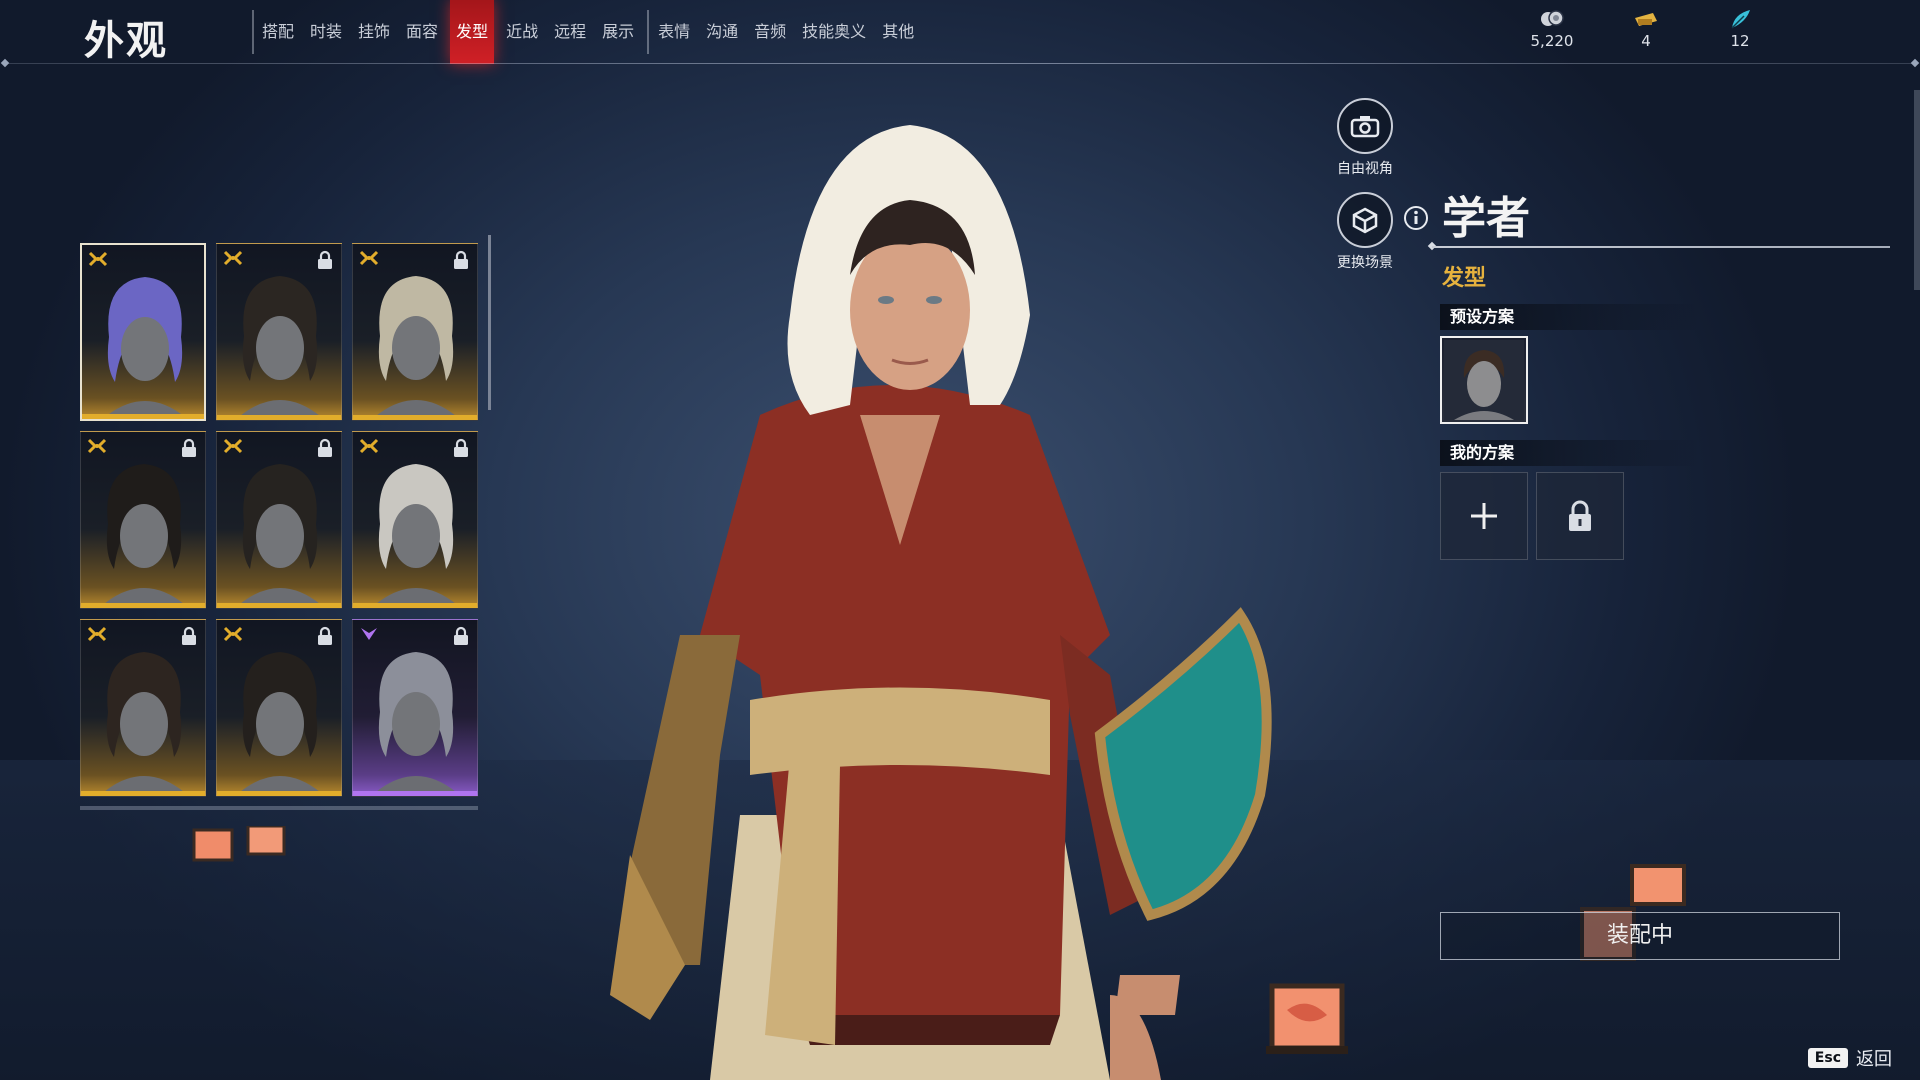  What do you see at coordinates (522, 32) in the screenshot?
I see `tab-group1-5: 近战` at bounding box center [522, 32].